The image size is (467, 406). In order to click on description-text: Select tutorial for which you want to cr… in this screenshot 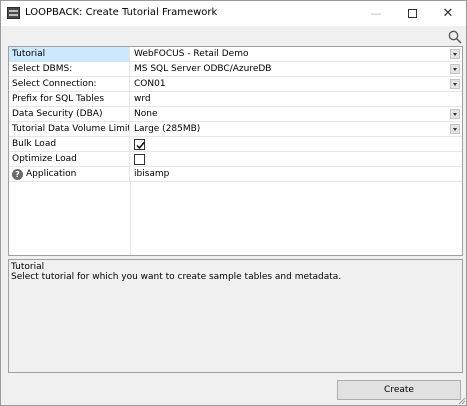, I will do `click(176, 277)`.